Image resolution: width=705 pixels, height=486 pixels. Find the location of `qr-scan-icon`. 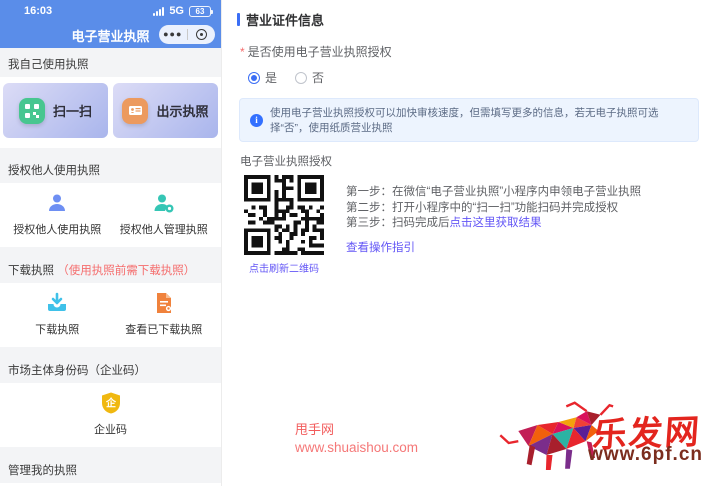

qr-scan-icon is located at coordinates (31, 110).